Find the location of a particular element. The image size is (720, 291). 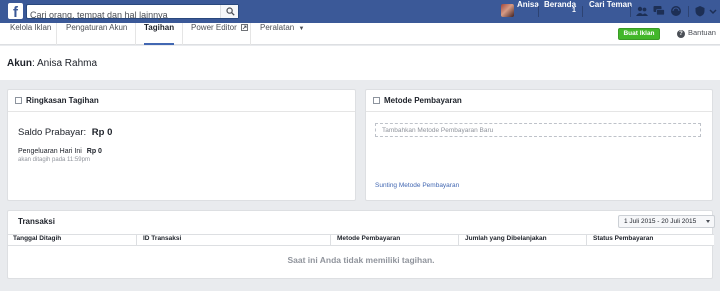

account-header: Akun: Anisa Rahma is located at coordinates (360, 63).